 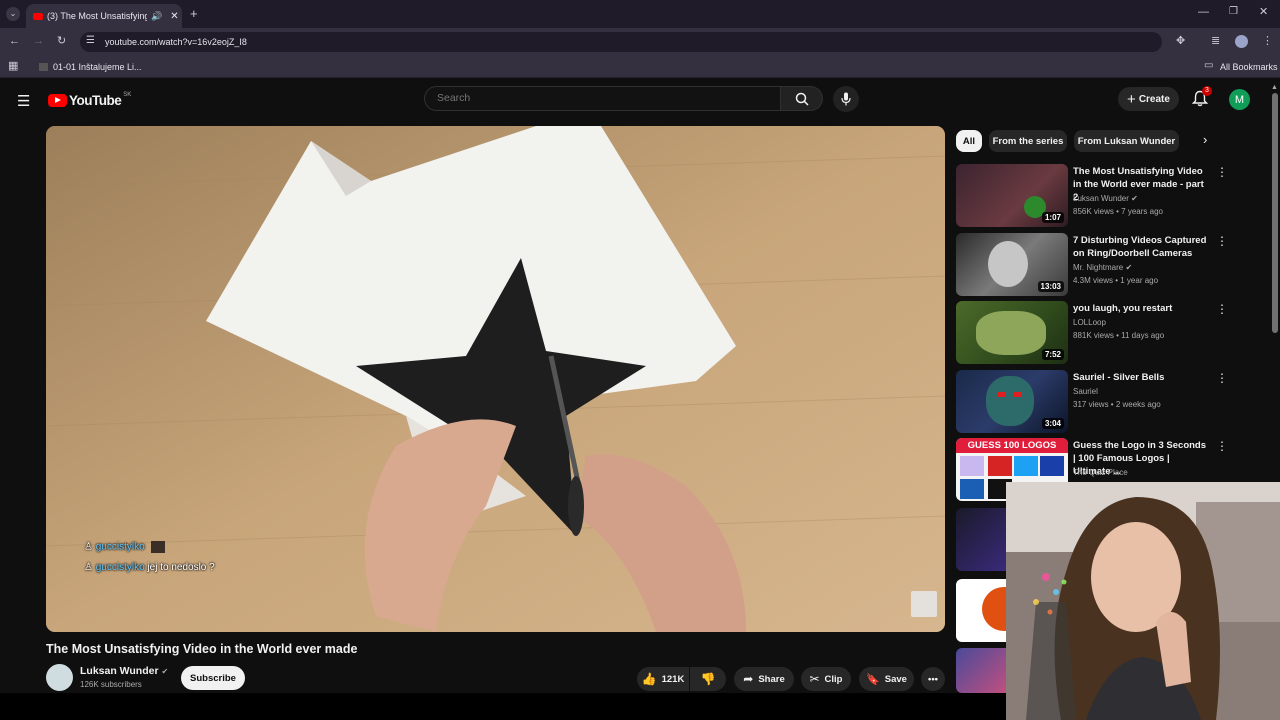 I want to click on related-channel: Luksan Wunder ✔, so click(x=1105, y=198).